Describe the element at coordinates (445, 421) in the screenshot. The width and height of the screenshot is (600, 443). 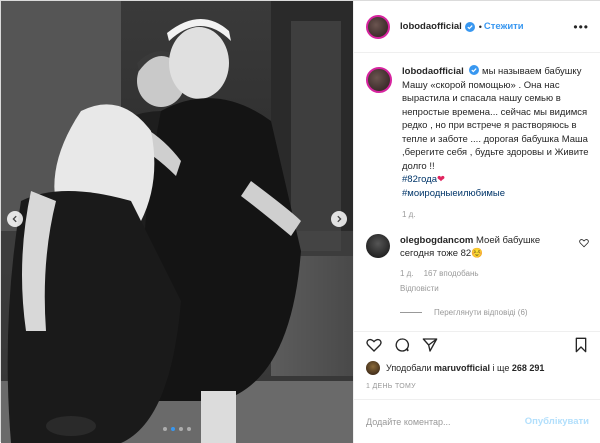
I see `comment-input` at that location.